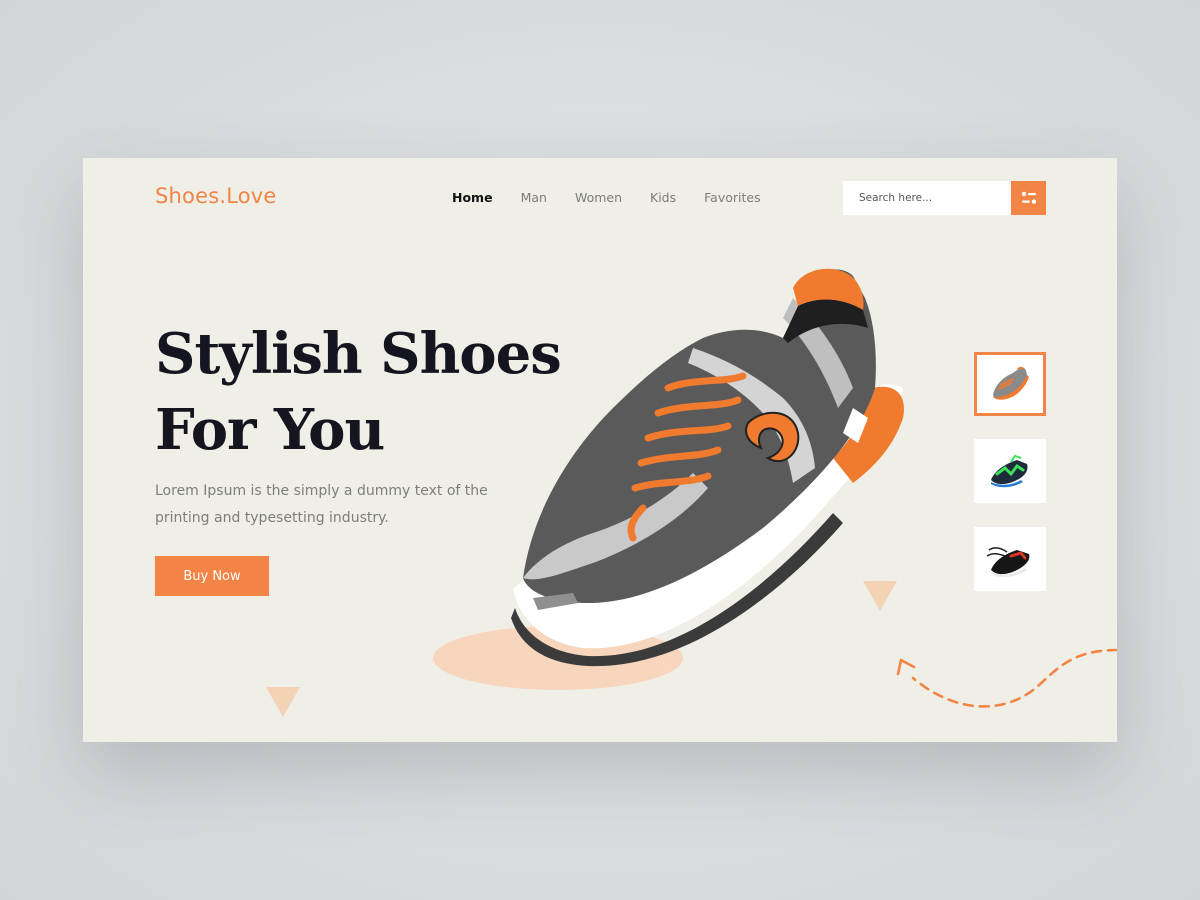 Image resolution: width=1200 pixels, height=900 pixels. I want to click on brand-logo: Shoes.Love, so click(216, 196).